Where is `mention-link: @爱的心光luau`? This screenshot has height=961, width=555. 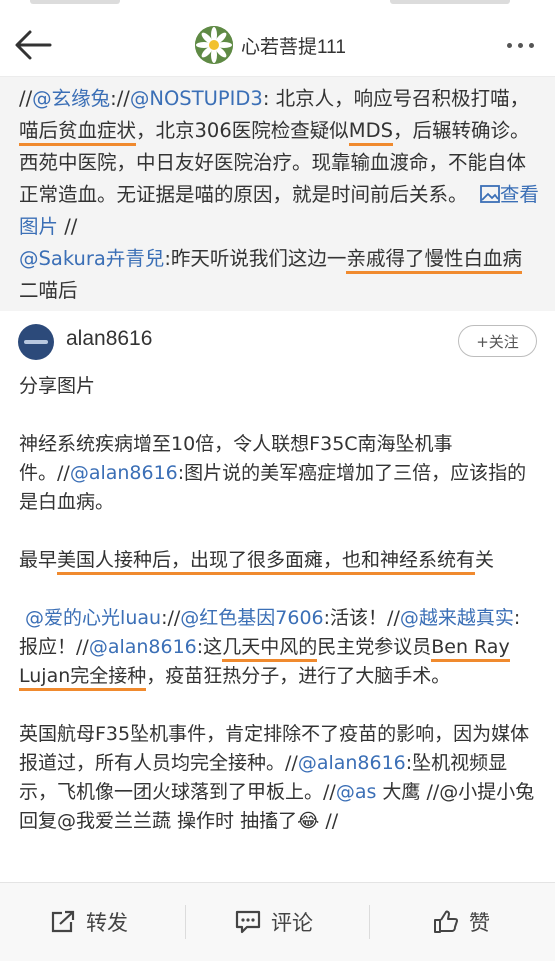 mention-link: @爱的心光luau is located at coordinates (93, 618).